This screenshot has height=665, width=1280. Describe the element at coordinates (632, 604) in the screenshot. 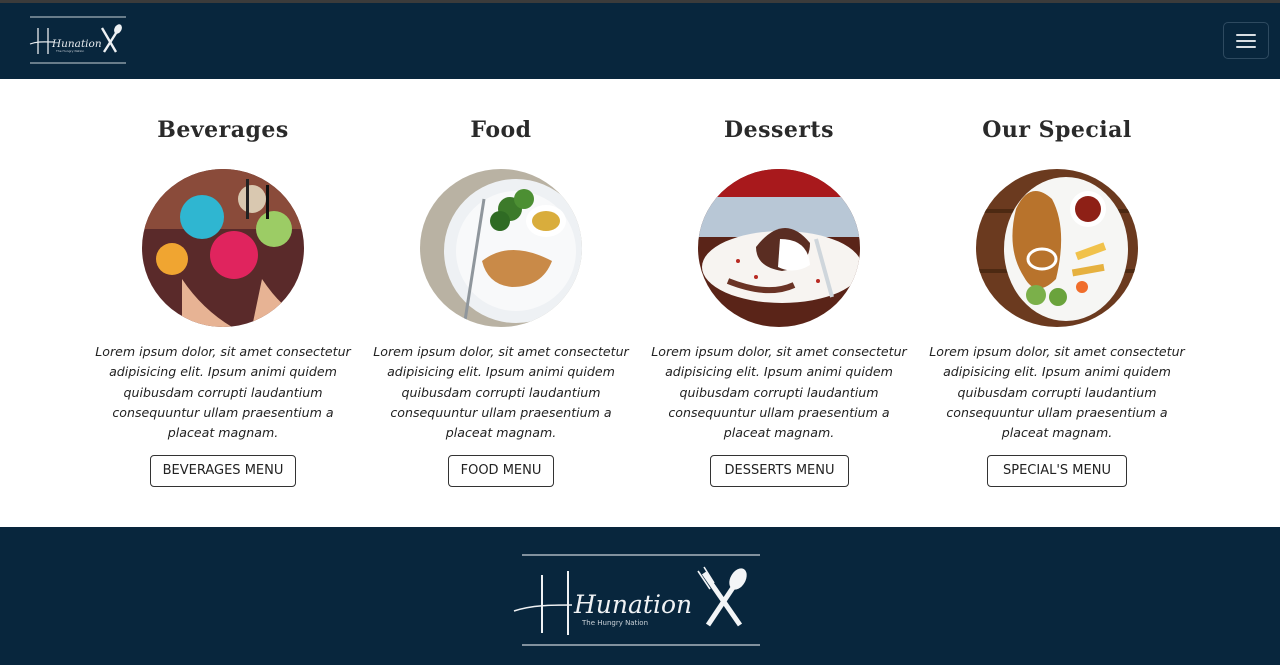

I see `footer-brand-wordmark: Hunation` at that location.